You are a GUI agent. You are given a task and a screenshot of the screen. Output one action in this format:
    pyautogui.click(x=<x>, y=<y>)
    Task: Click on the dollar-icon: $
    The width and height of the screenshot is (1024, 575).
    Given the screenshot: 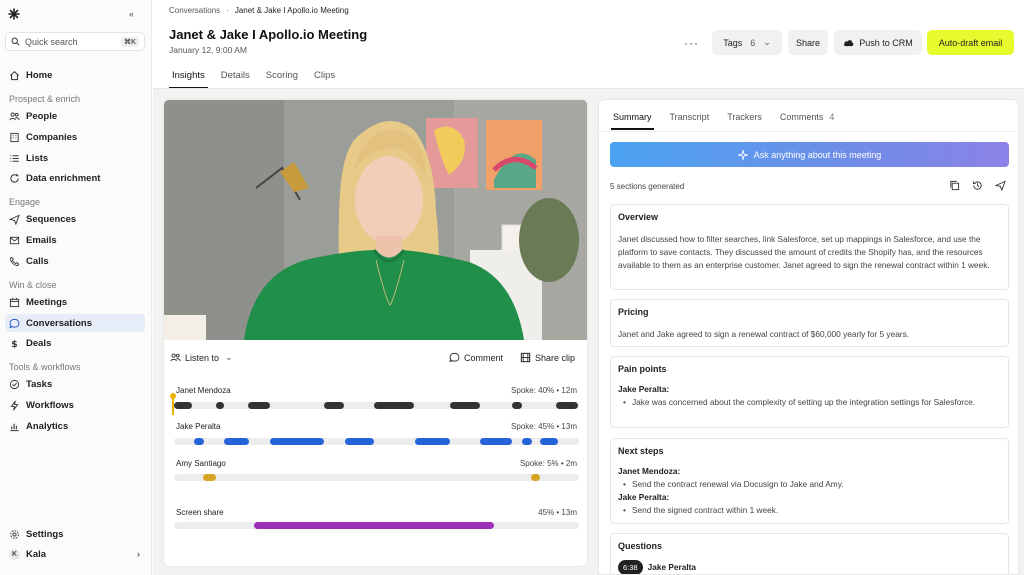 What is the action you would take?
    pyautogui.click(x=14, y=344)
    